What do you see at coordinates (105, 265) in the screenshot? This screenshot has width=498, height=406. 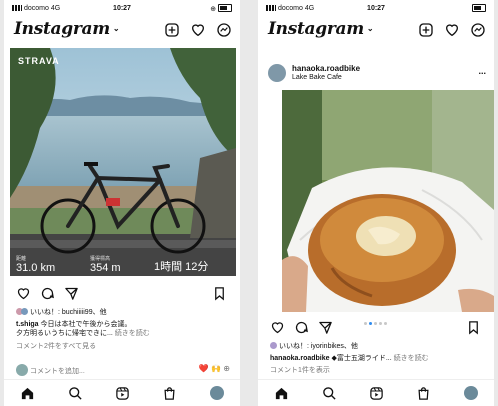 I see `stat-elevation: 獲得標高 354 m` at bounding box center [105, 265].